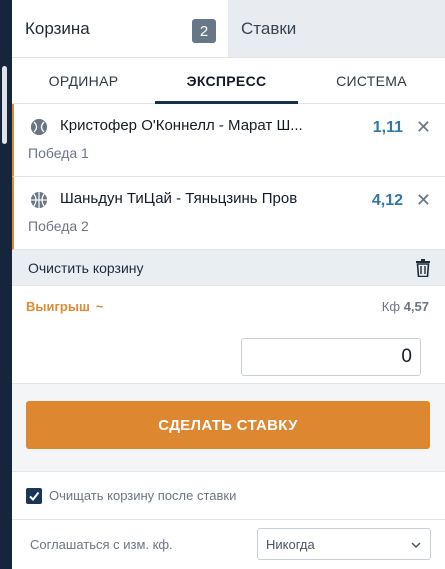  Describe the element at coordinates (269, 28) in the screenshot. I see `tab-stakes-label: Ставки` at that location.